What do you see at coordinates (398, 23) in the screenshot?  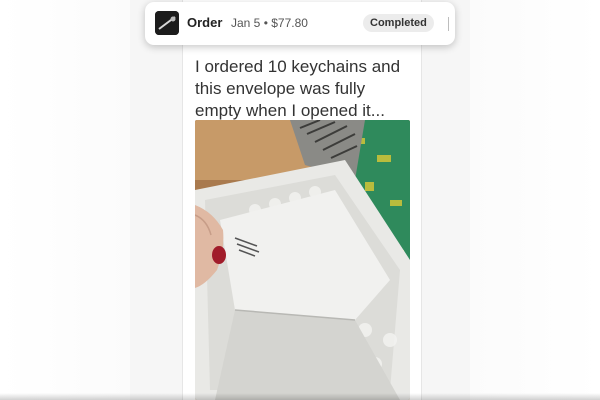 I see `status-badge: Completed` at bounding box center [398, 23].